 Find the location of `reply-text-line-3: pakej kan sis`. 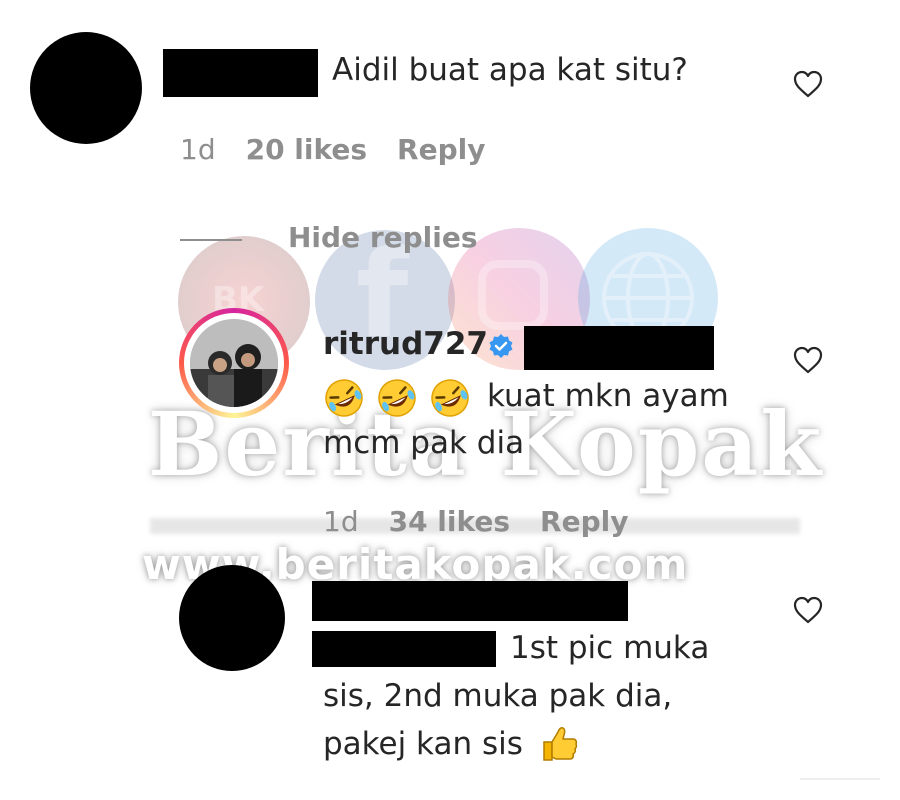

reply-text-line-3: pakej kan sis is located at coordinates (423, 744).